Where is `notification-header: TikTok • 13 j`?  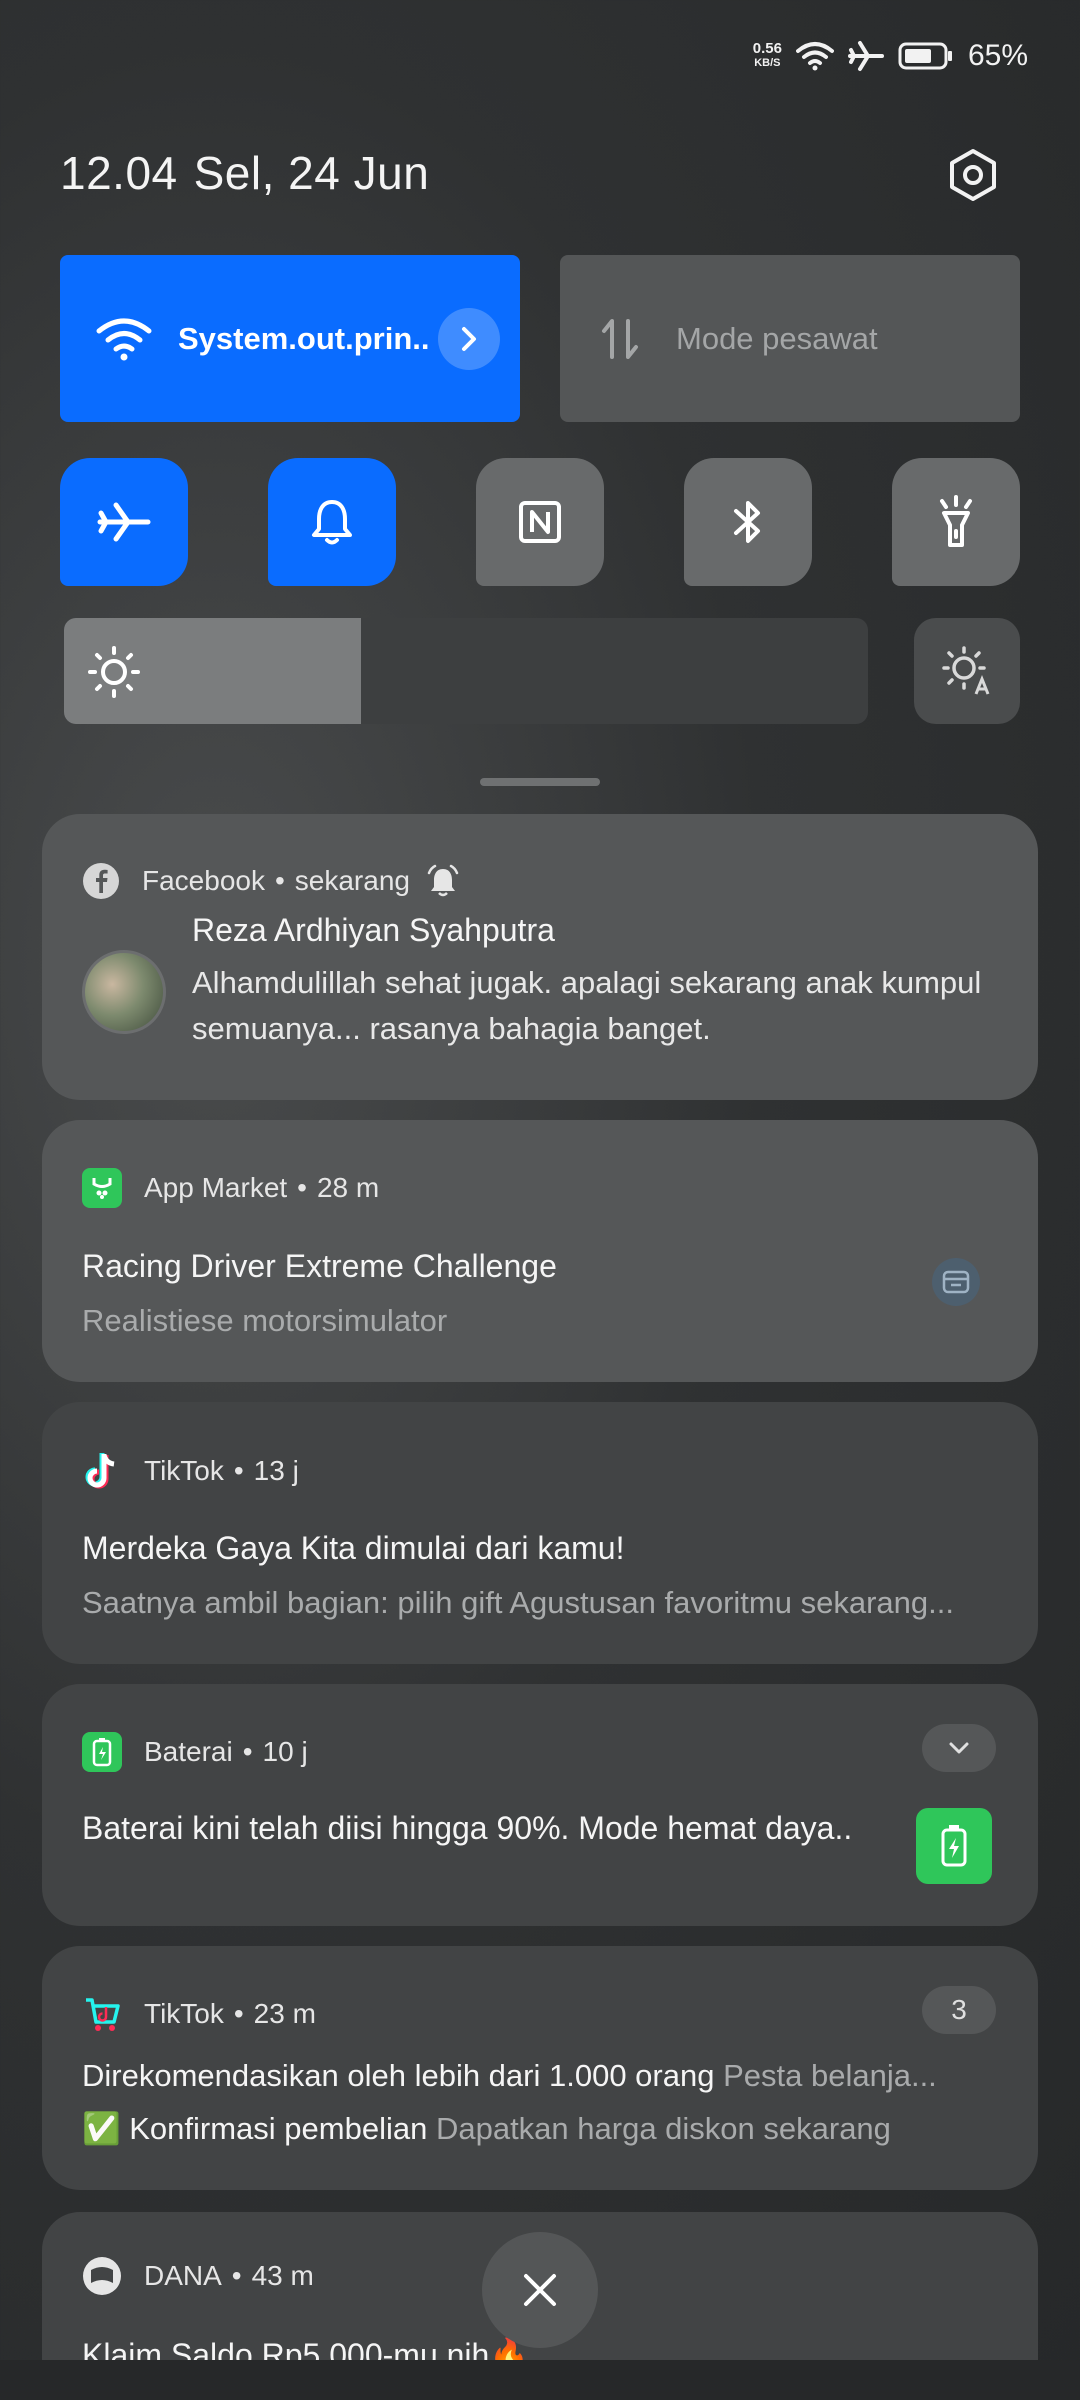 notification-header: TikTok • 13 j is located at coordinates (190, 1471).